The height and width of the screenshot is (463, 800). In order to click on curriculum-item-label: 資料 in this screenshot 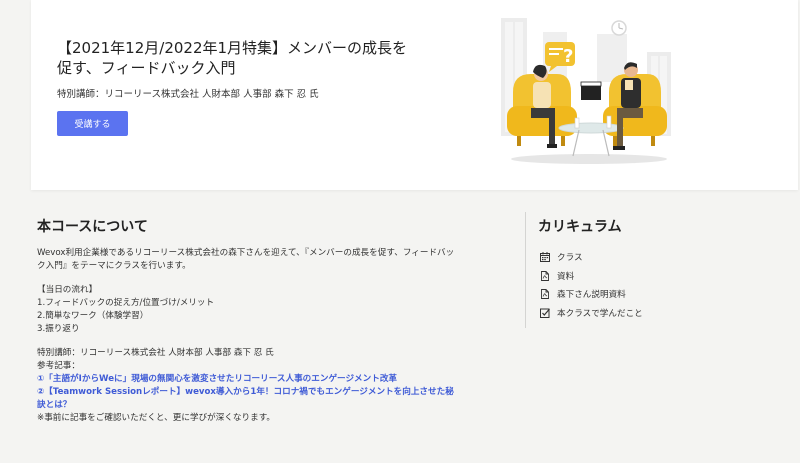, I will do `click(566, 276)`.